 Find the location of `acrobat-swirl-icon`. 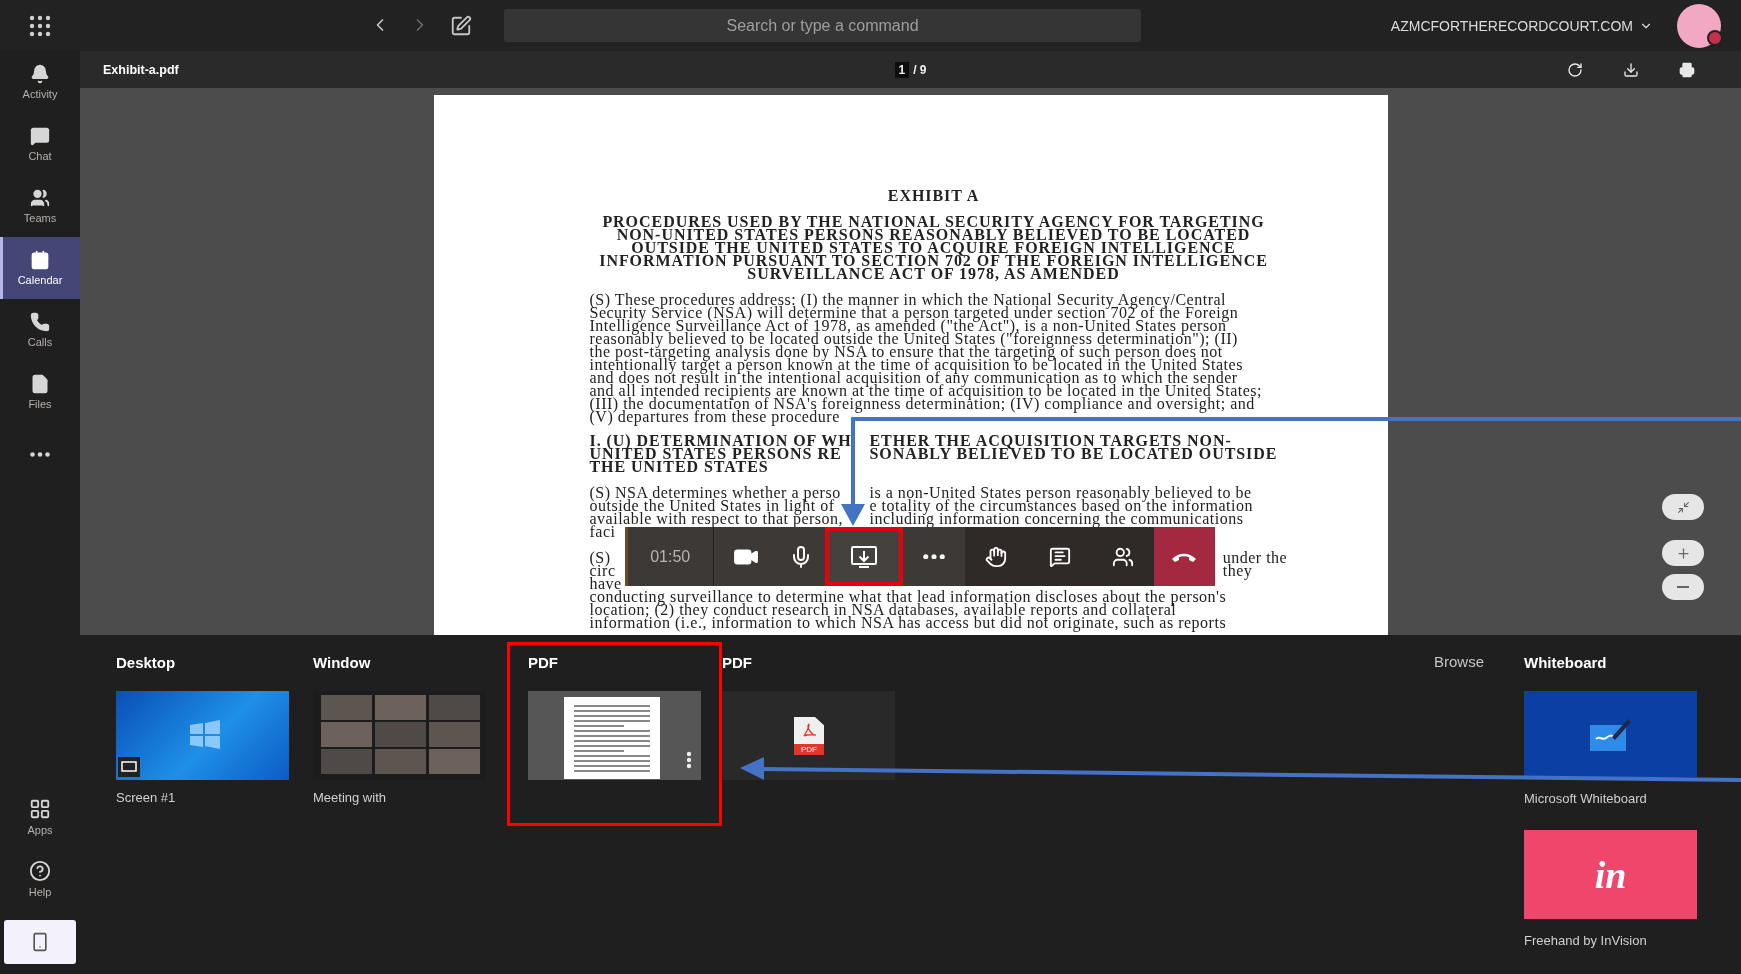

acrobat-swirl-icon is located at coordinates (809, 731).